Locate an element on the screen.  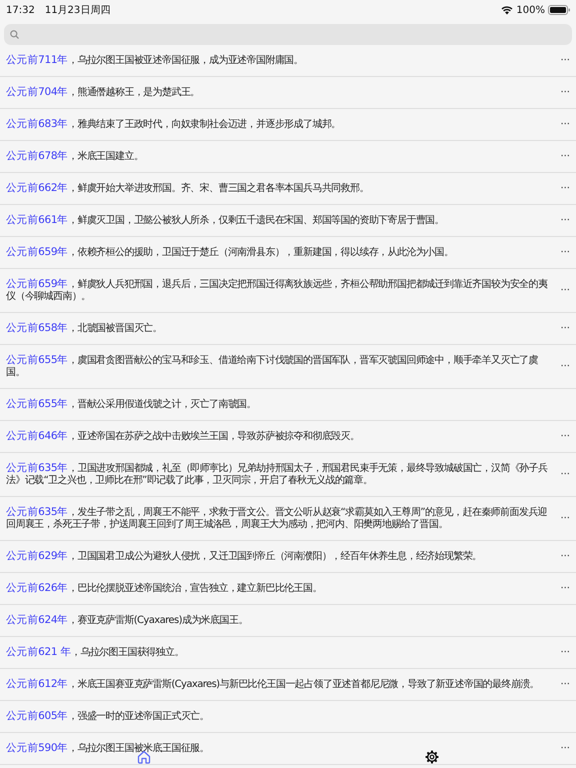
year-link: 公元前629年 is located at coordinates (37, 556).